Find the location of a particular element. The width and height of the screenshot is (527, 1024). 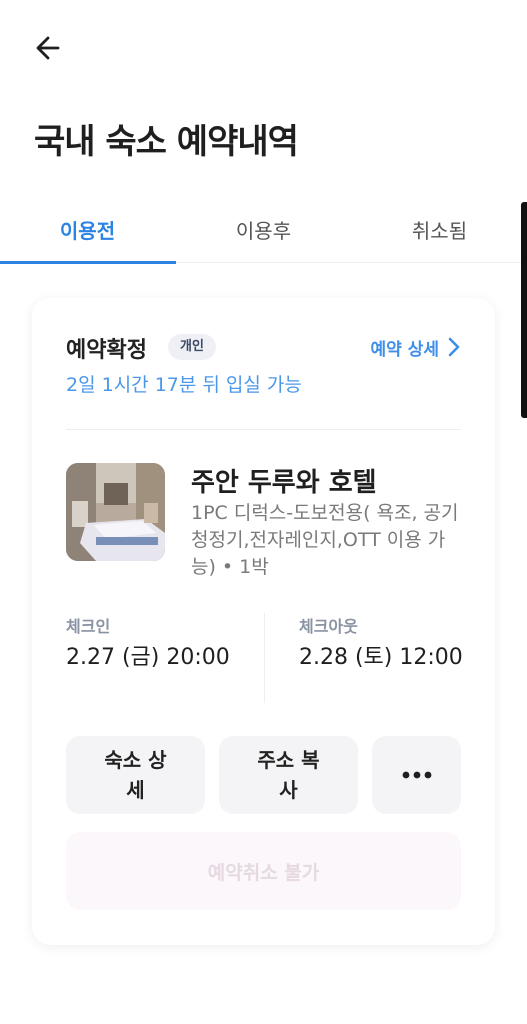

cancel-reservation-button: 예약취소 불가 is located at coordinates (263, 871).